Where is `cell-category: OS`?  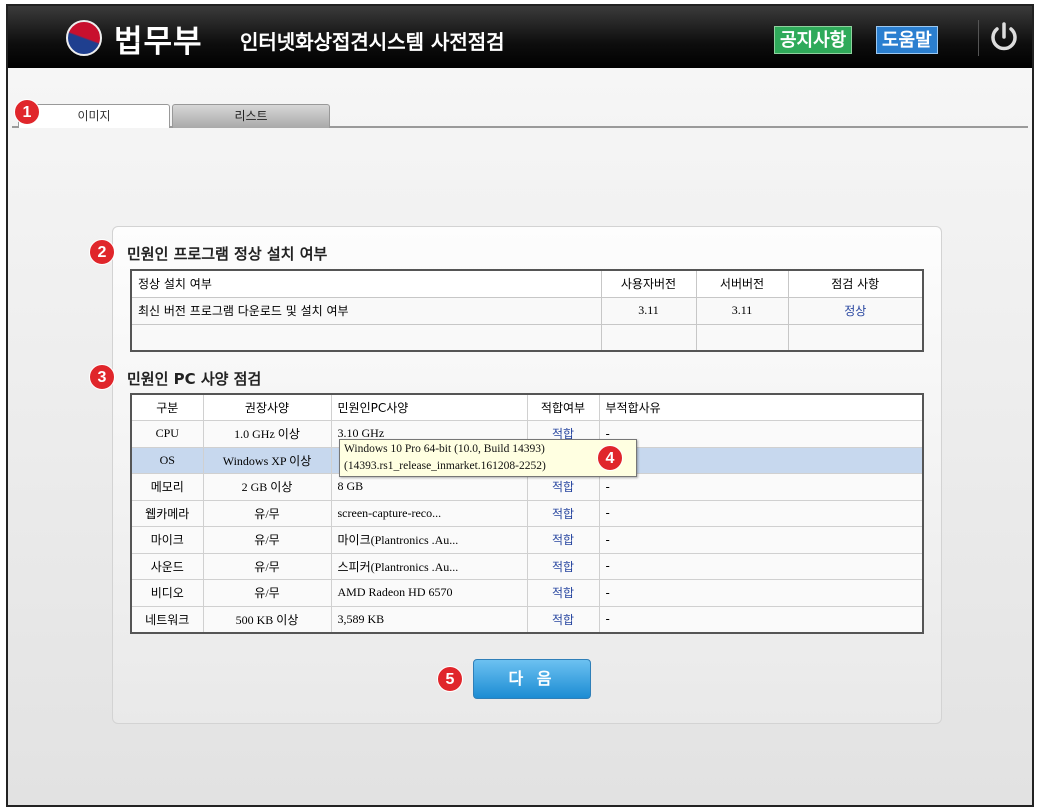 cell-category: OS is located at coordinates (167, 460).